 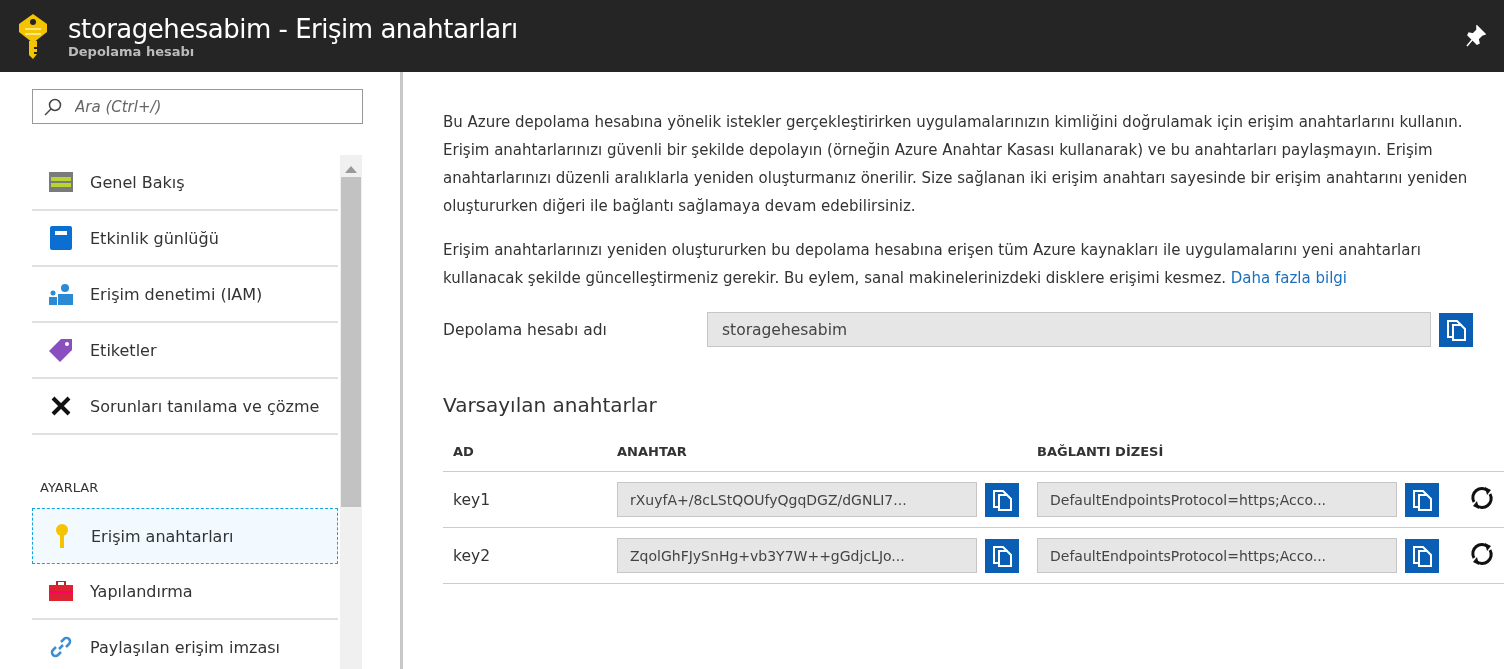 I want to click on nav-item: Erişim anahtarları, so click(x=185, y=536).